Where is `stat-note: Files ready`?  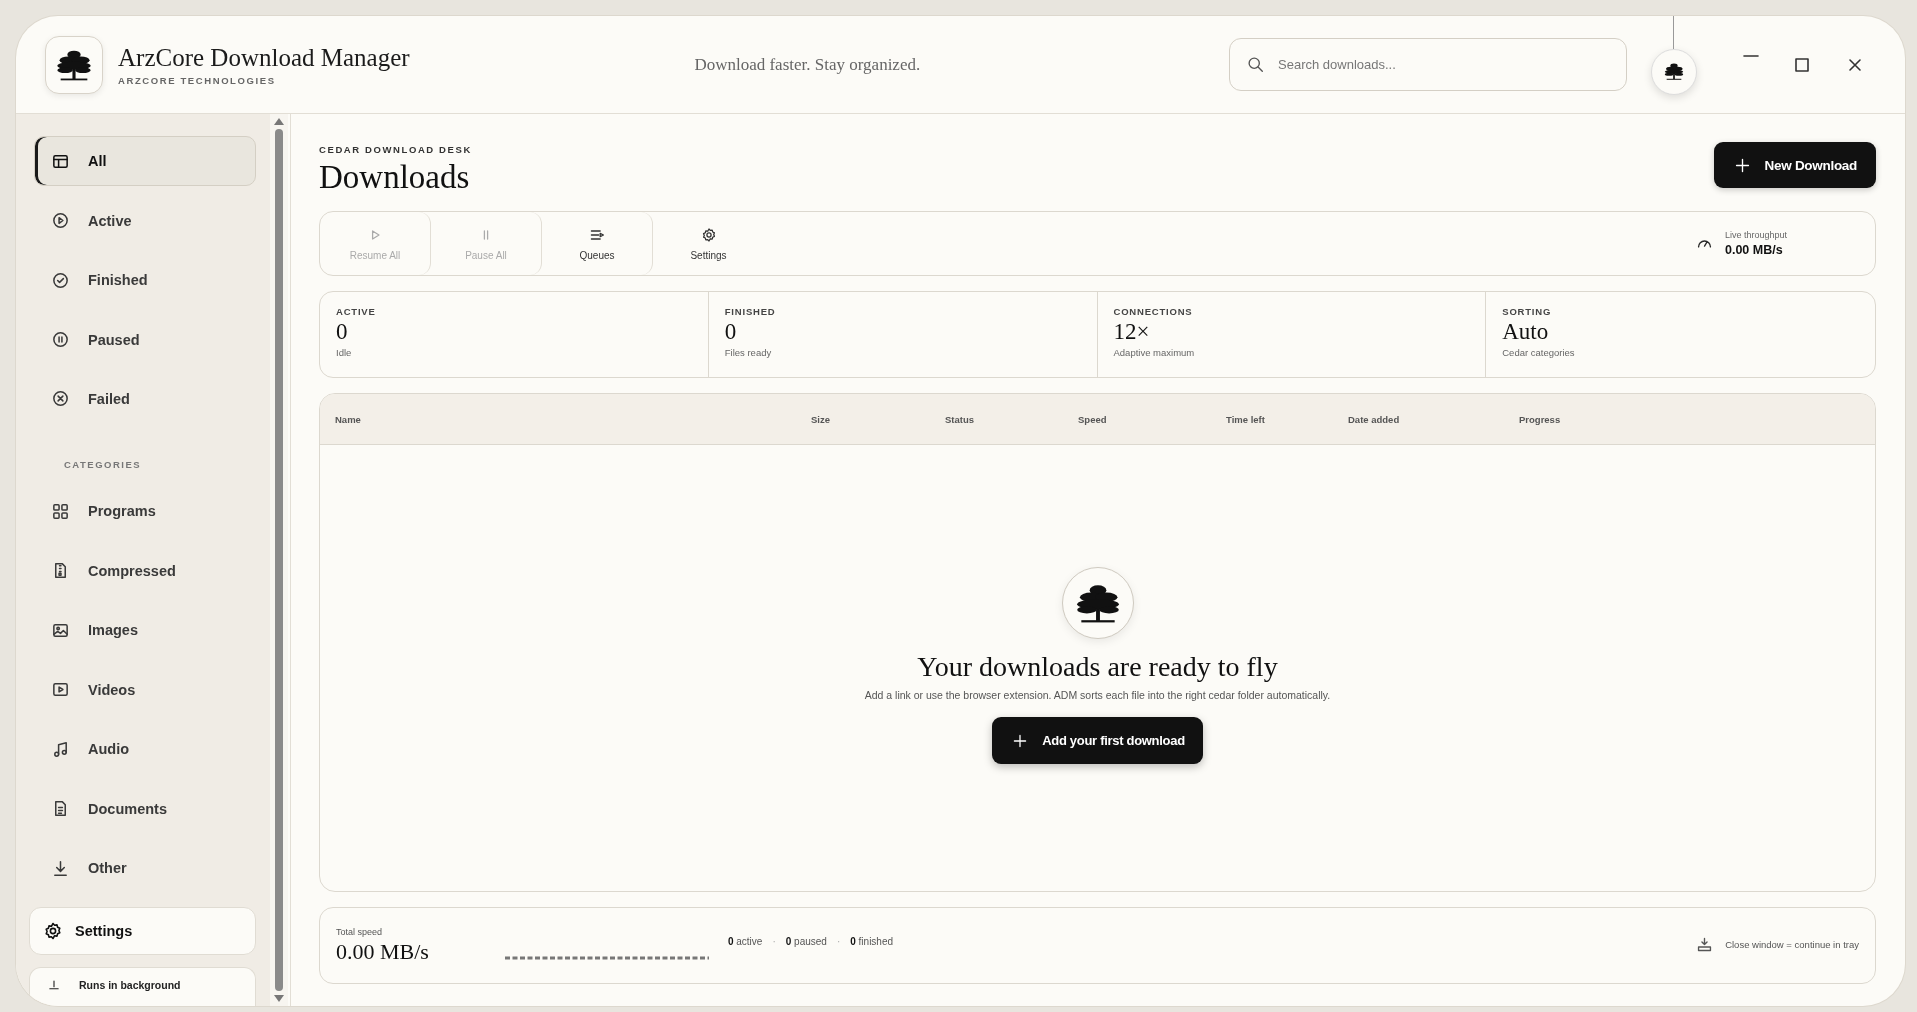
stat-note: Files ready is located at coordinates (748, 352).